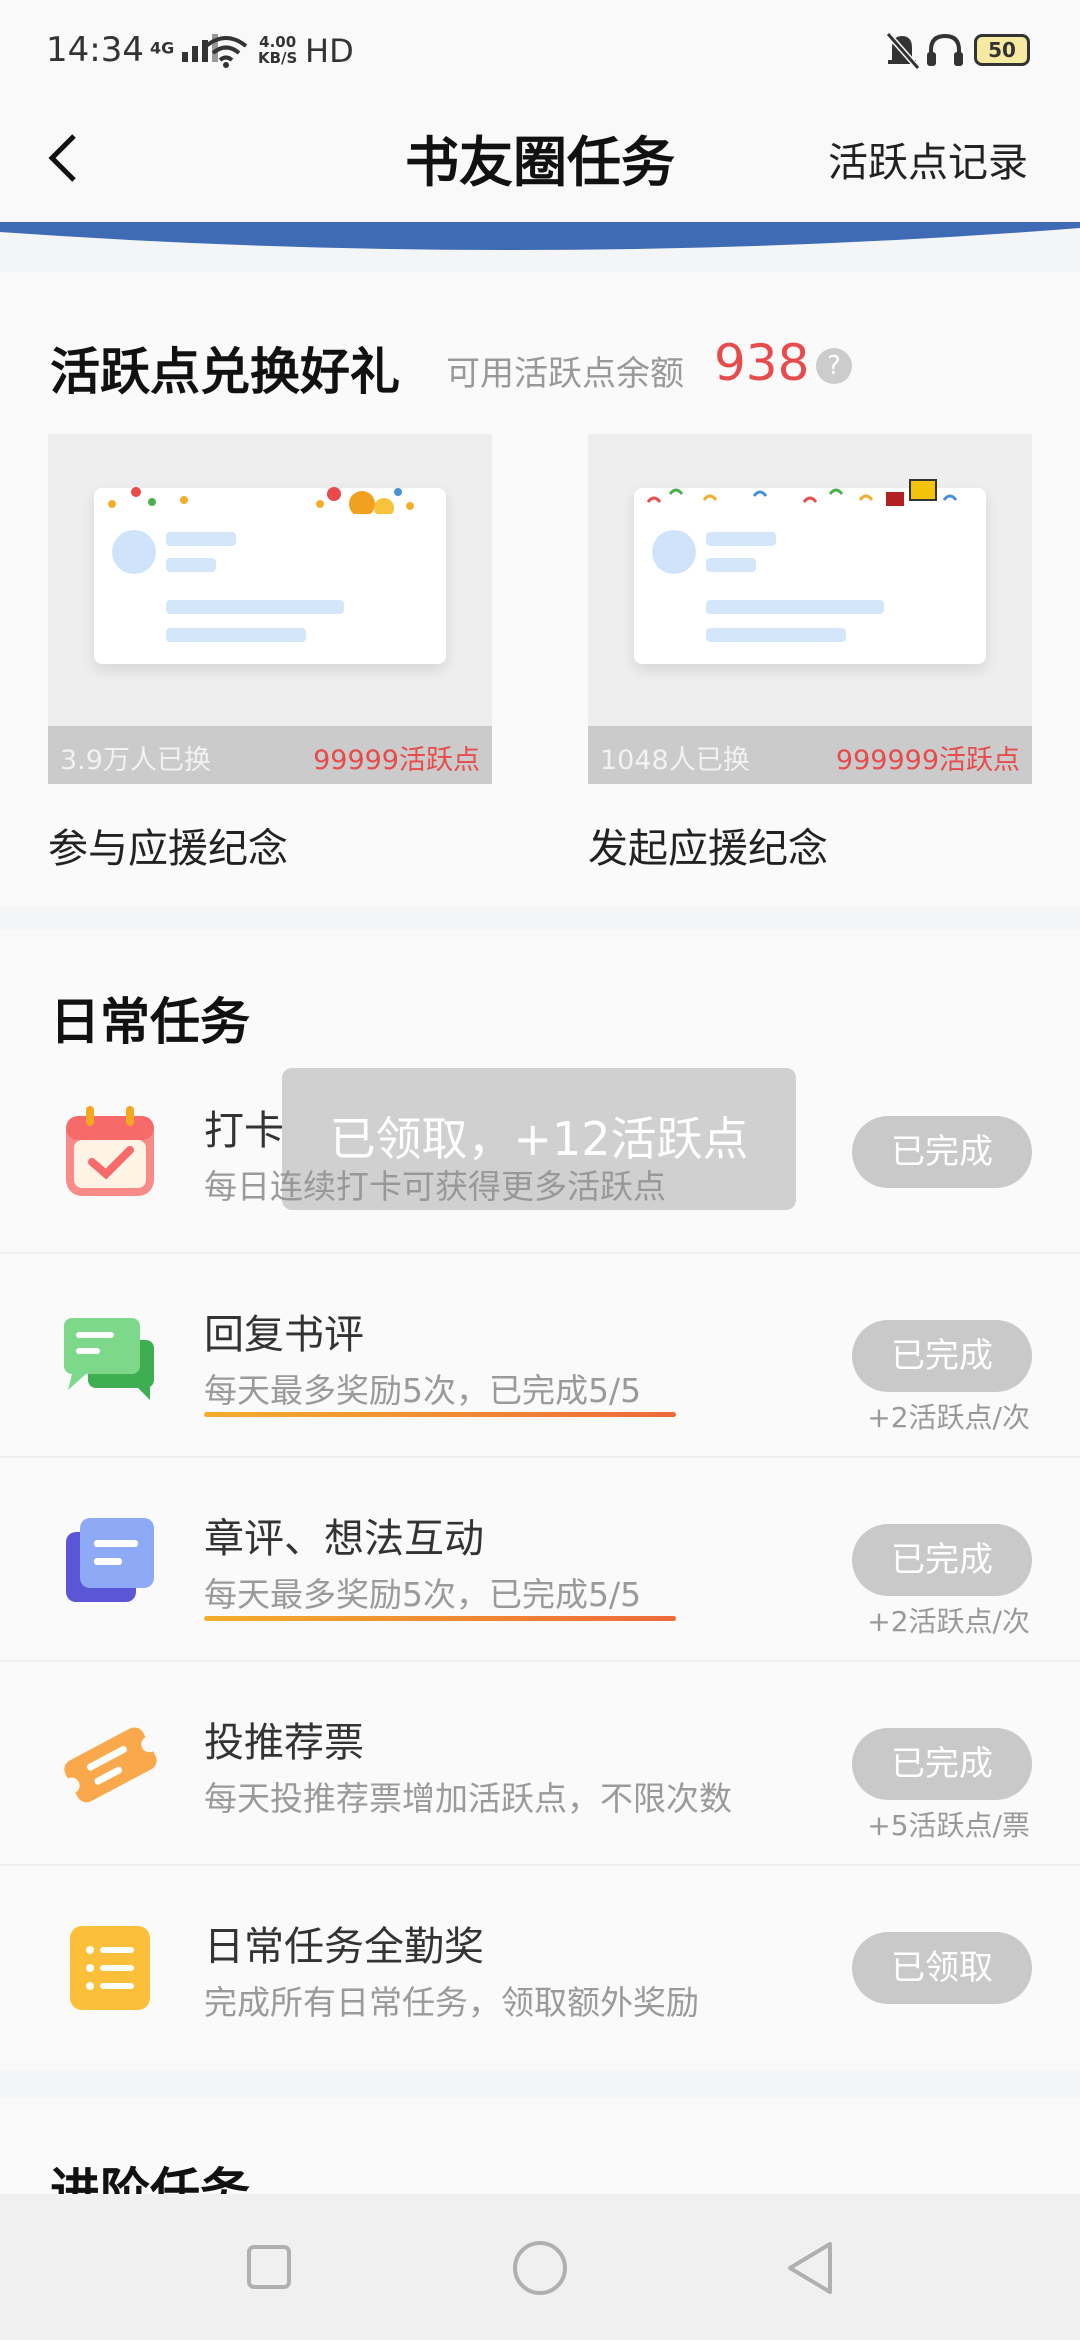 The width and height of the screenshot is (1080, 2340). Describe the element at coordinates (344, 1947) in the screenshot. I see `task-name: 日常任务全勤奖` at that location.